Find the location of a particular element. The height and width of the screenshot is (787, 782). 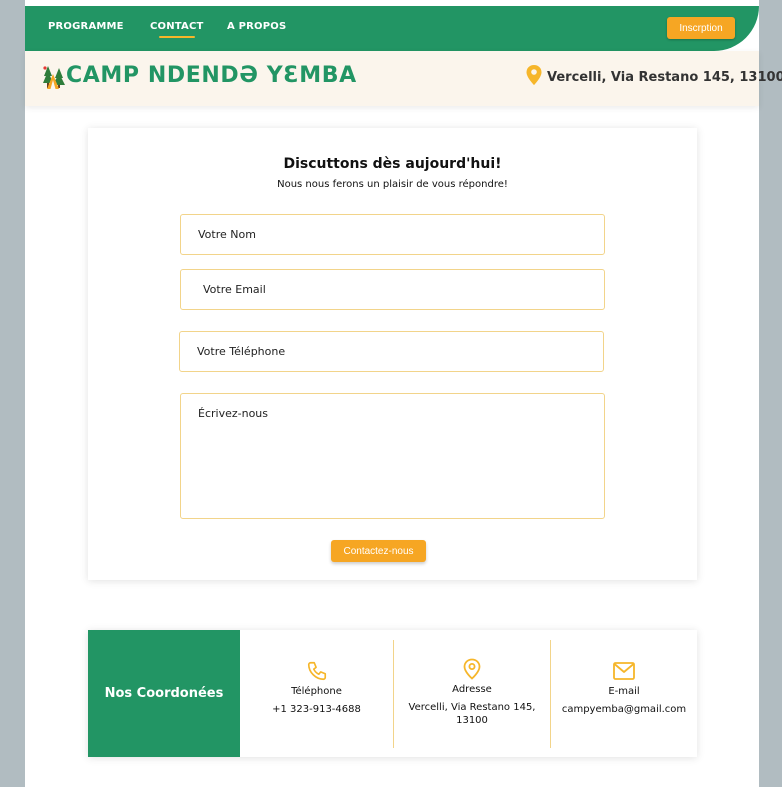

phone-label: Téléphone is located at coordinates (316, 691).